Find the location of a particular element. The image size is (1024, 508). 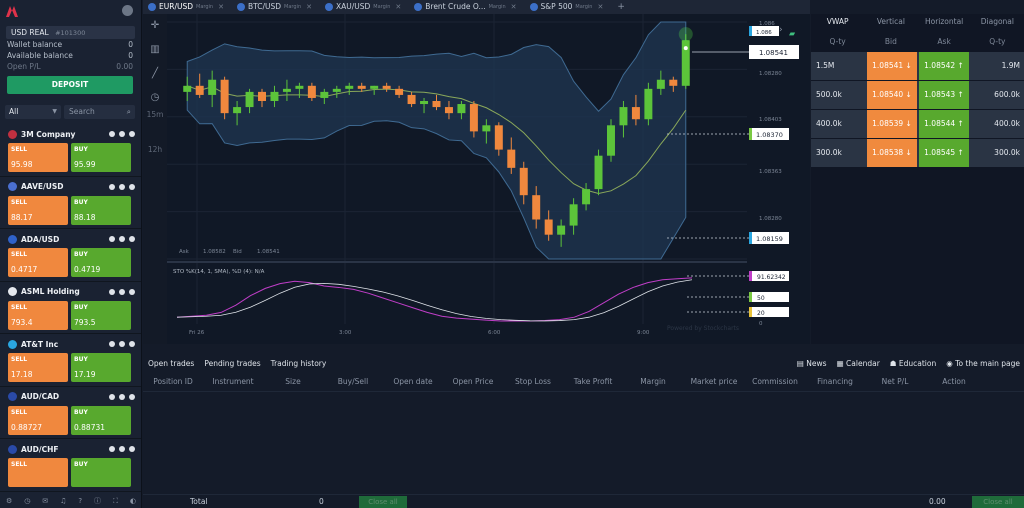

help-icon: ? is located at coordinates (80, 501).